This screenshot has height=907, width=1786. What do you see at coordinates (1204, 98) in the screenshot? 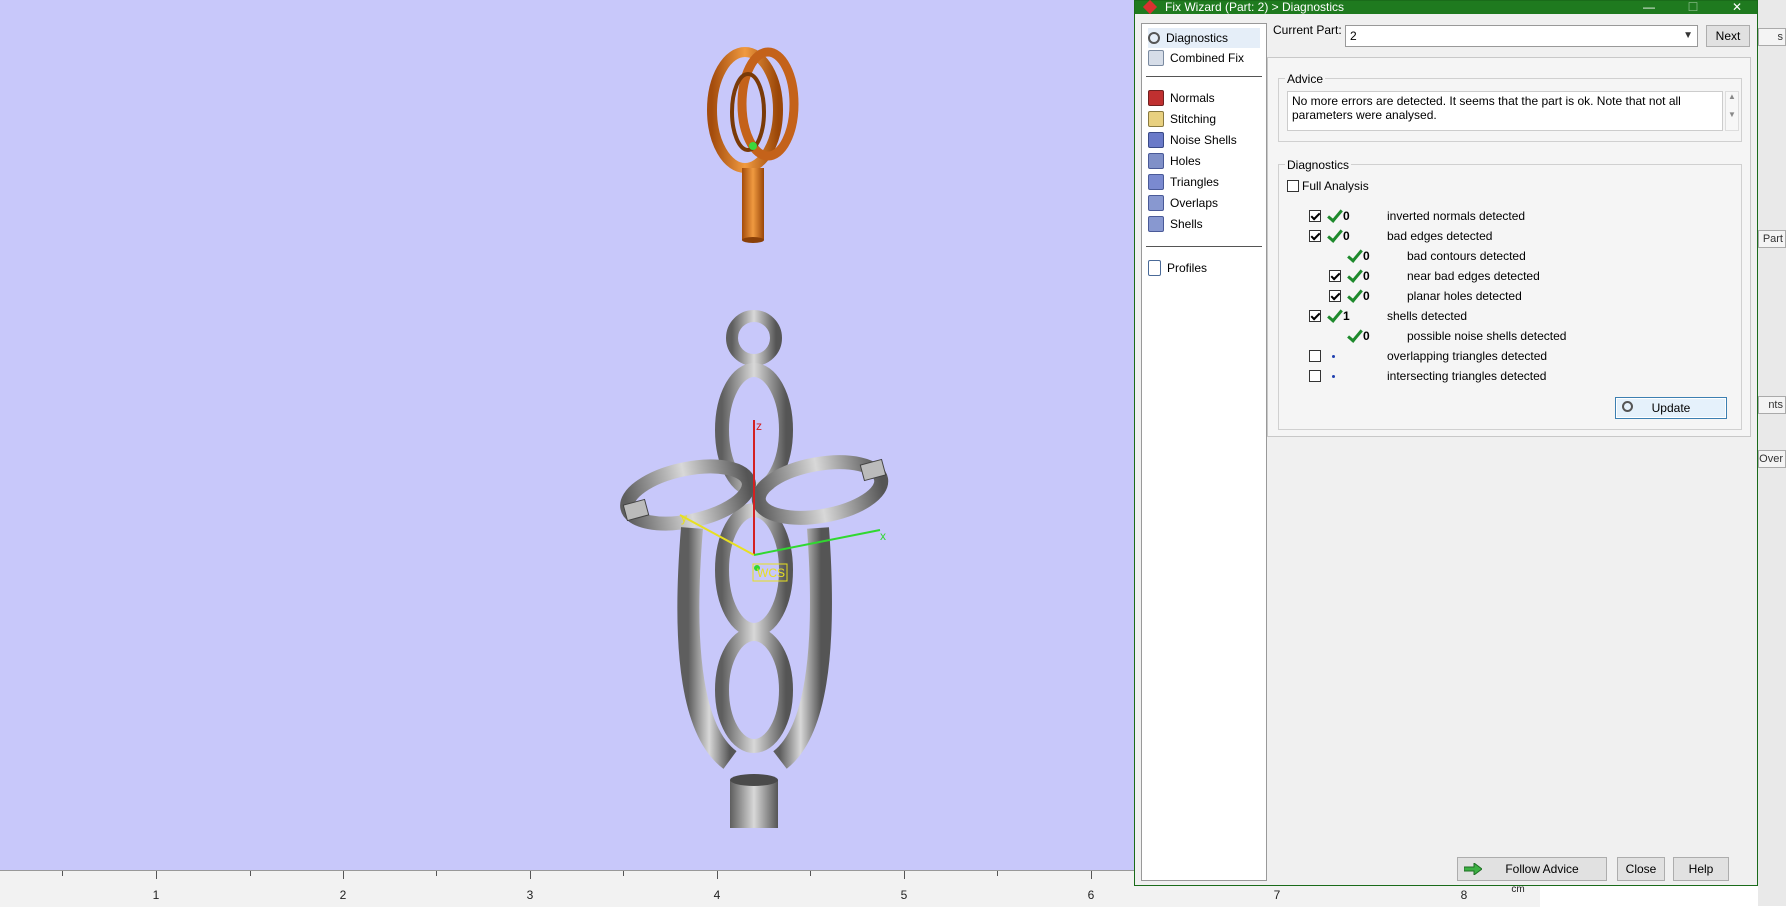
I see `nav-item-normals: Normals` at bounding box center [1204, 98].